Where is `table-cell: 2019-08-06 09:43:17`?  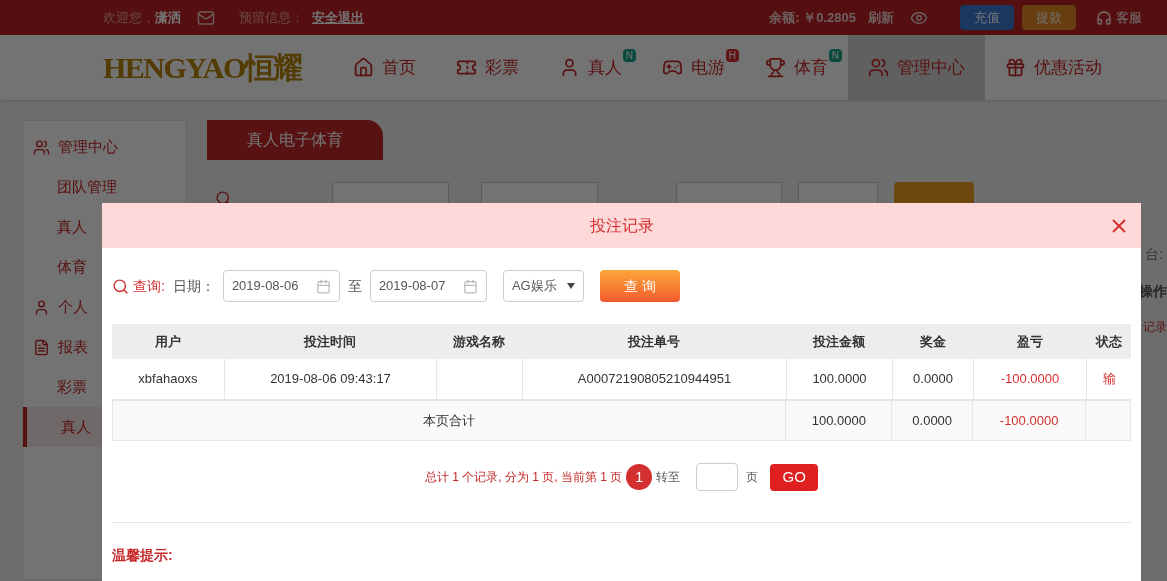 table-cell: 2019-08-06 09:43:17 is located at coordinates (330, 379).